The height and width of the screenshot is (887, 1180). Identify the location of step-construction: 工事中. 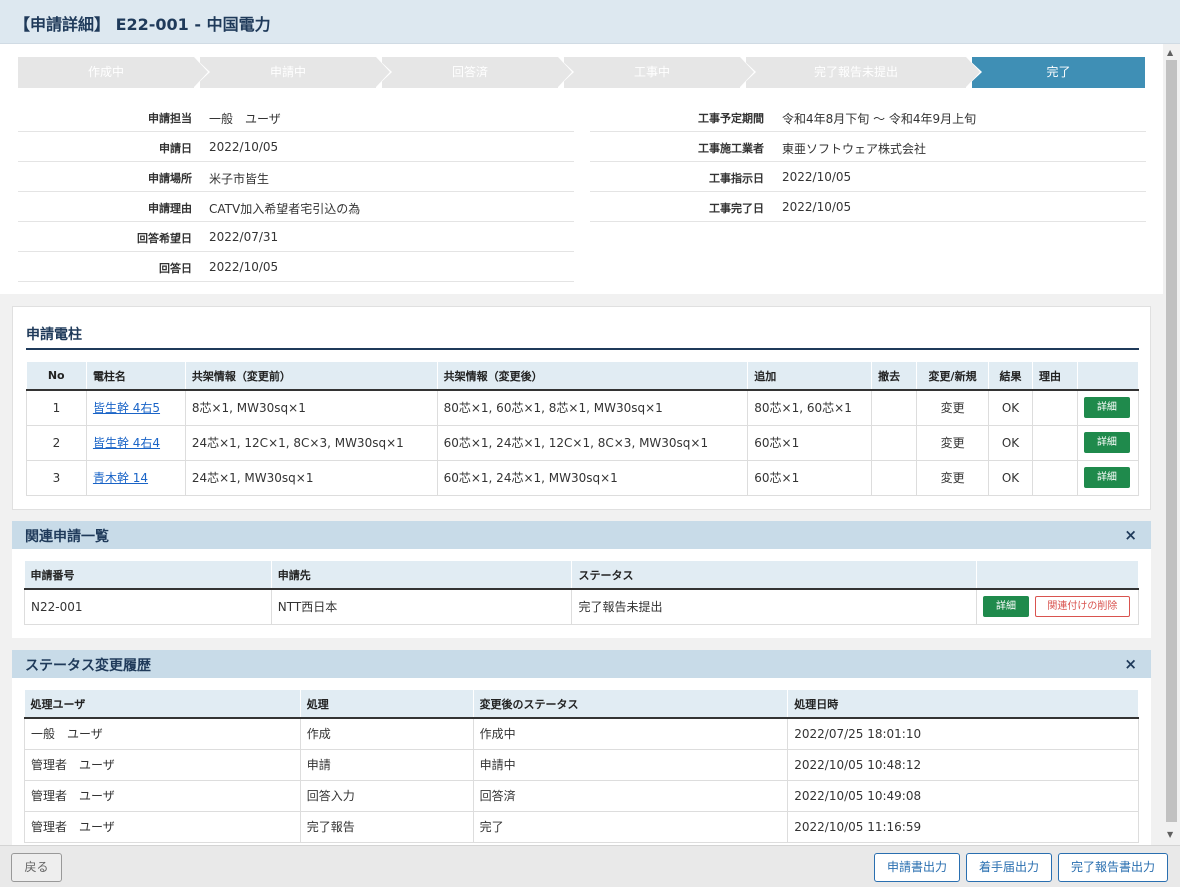
(660, 72).